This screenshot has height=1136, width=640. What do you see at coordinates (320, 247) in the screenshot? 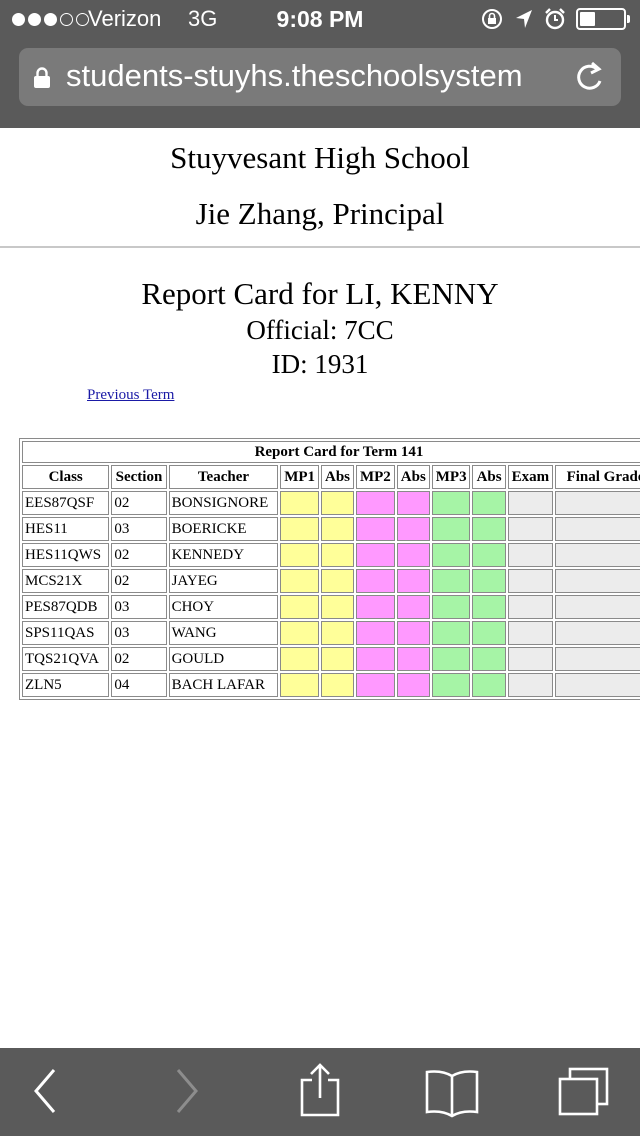
I see `divider` at bounding box center [320, 247].